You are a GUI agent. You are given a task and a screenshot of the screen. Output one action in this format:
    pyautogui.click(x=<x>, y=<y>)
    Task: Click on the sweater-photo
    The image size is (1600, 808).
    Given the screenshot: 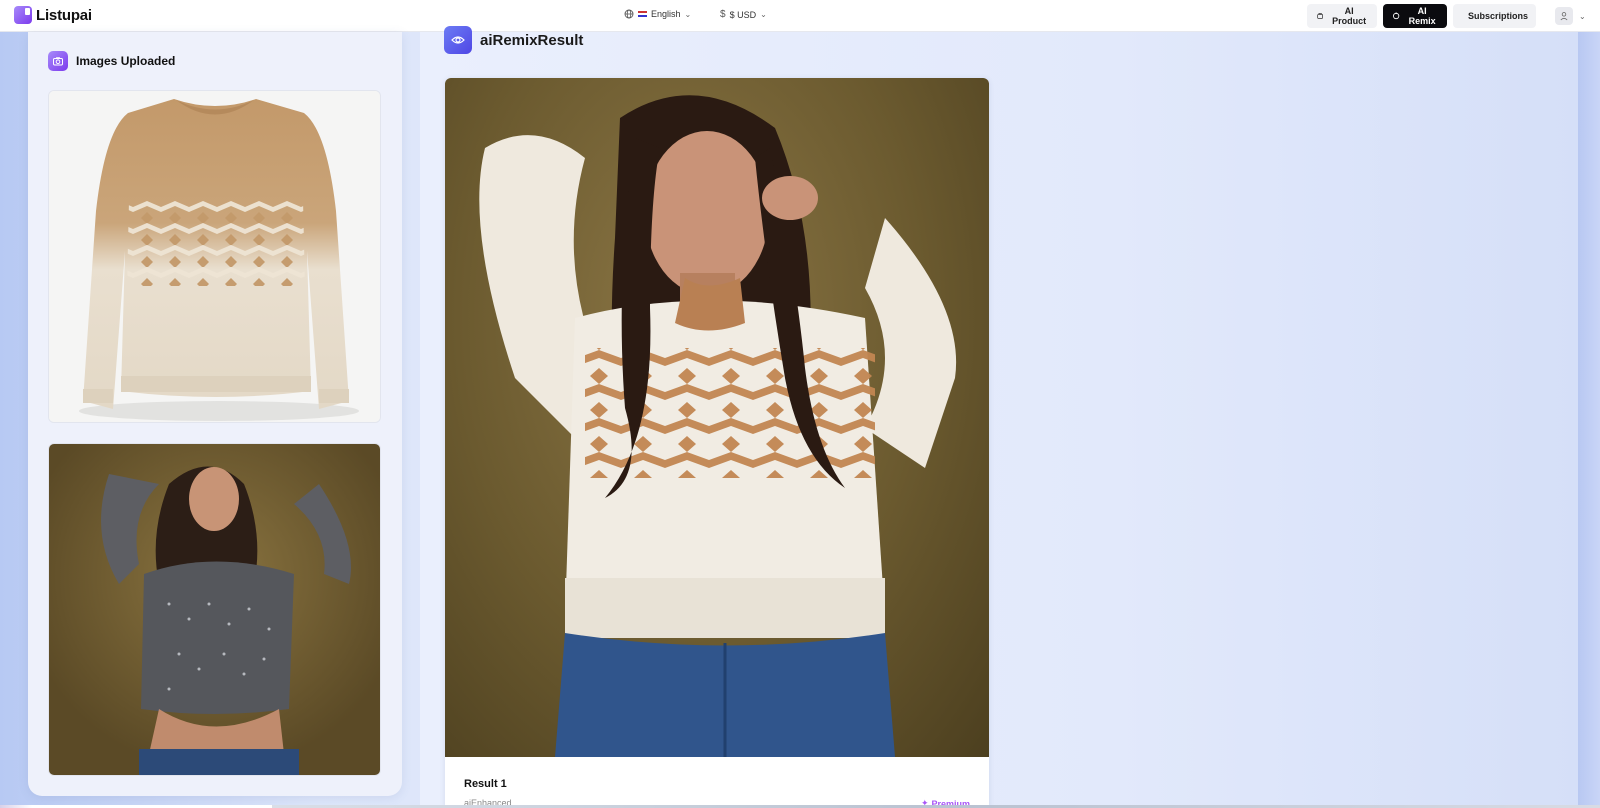 What is the action you would take?
    pyautogui.click(x=214, y=256)
    